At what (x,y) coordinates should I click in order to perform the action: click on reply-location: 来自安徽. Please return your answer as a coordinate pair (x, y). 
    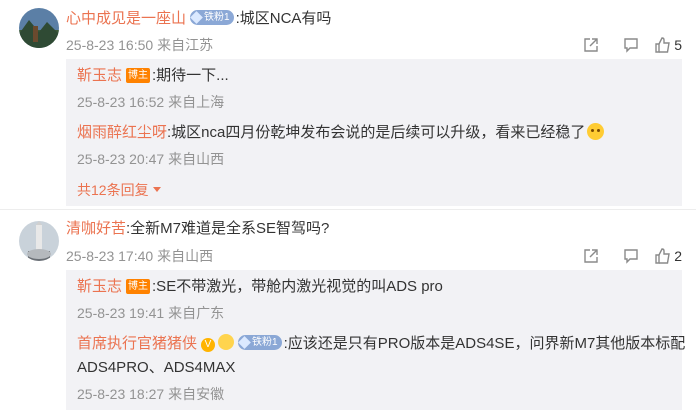
    Looking at the image, I should click on (196, 394).